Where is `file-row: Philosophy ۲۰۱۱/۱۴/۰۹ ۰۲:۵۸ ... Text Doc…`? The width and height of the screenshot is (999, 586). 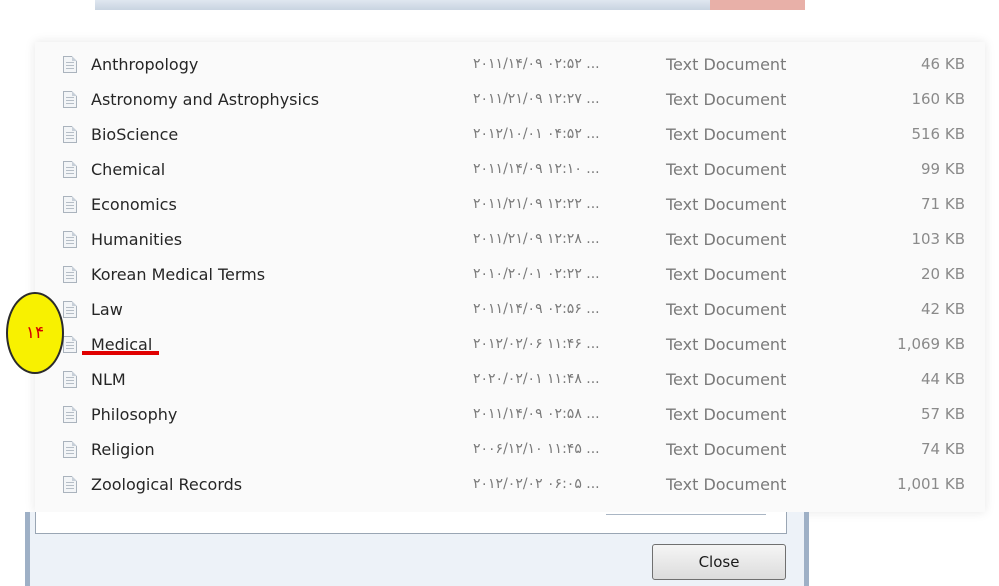 file-row: Philosophy ۲۰۱۱/۱۴/۰۹ ۰۲:۵۸ ... Text Doc… is located at coordinates (510, 414).